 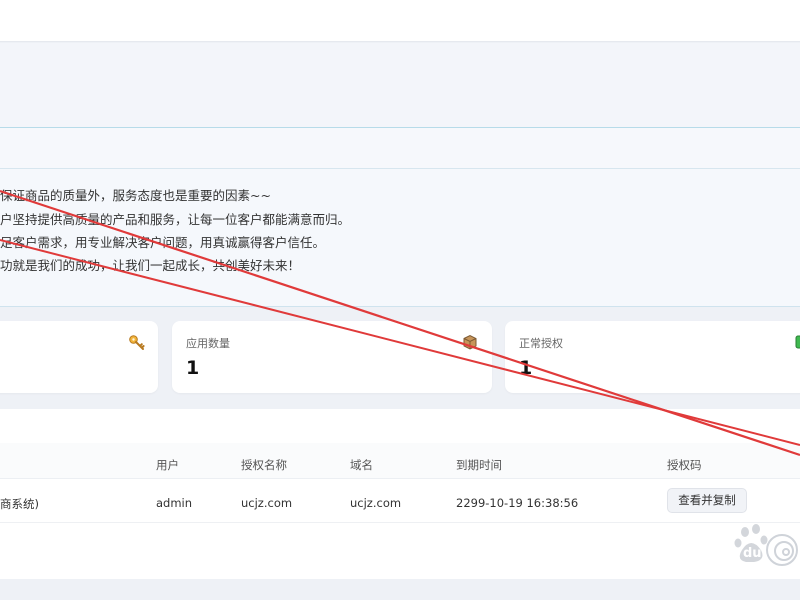 What do you see at coordinates (400, 148) in the screenshot?
I see `notice-header-strip` at bounding box center [400, 148].